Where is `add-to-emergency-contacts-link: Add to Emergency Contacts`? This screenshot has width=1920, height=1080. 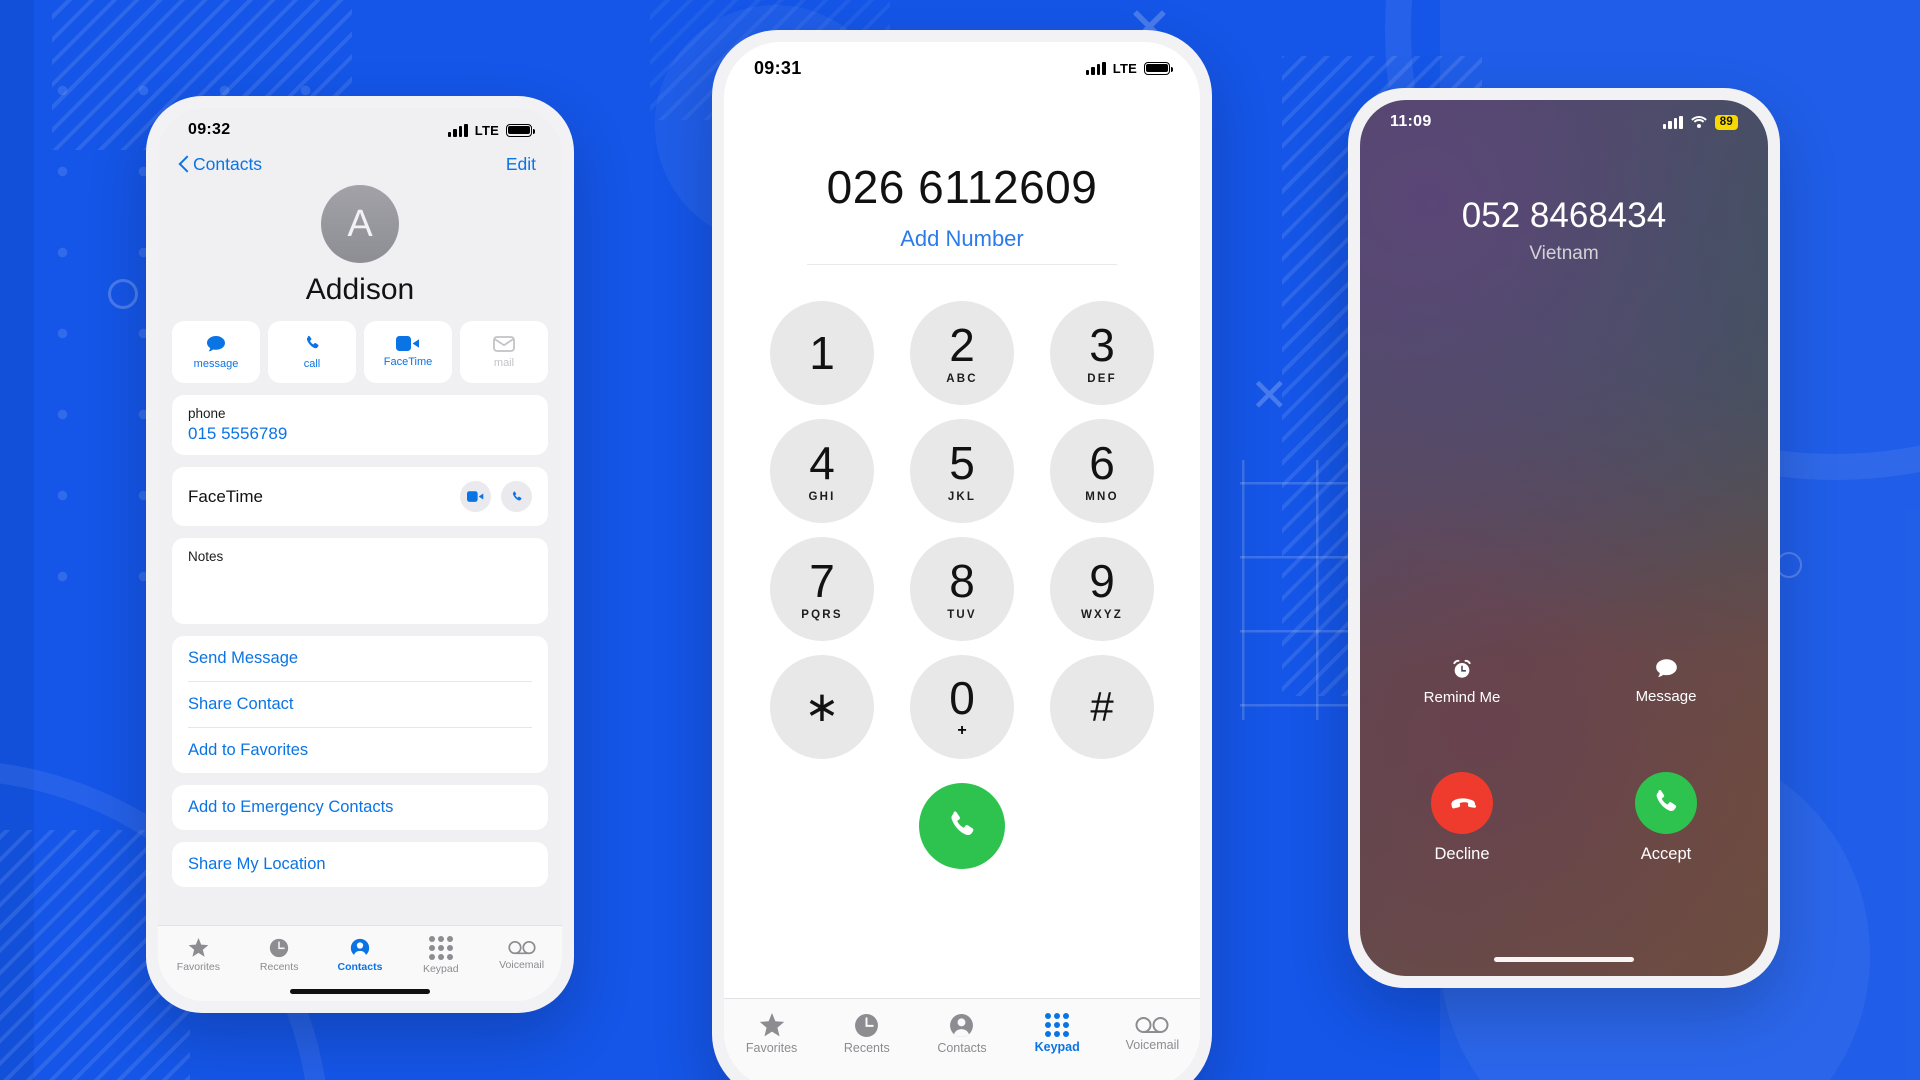 add-to-emergency-contacts-link: Add to Emergency Contacts is located at coordinates (360, 807).